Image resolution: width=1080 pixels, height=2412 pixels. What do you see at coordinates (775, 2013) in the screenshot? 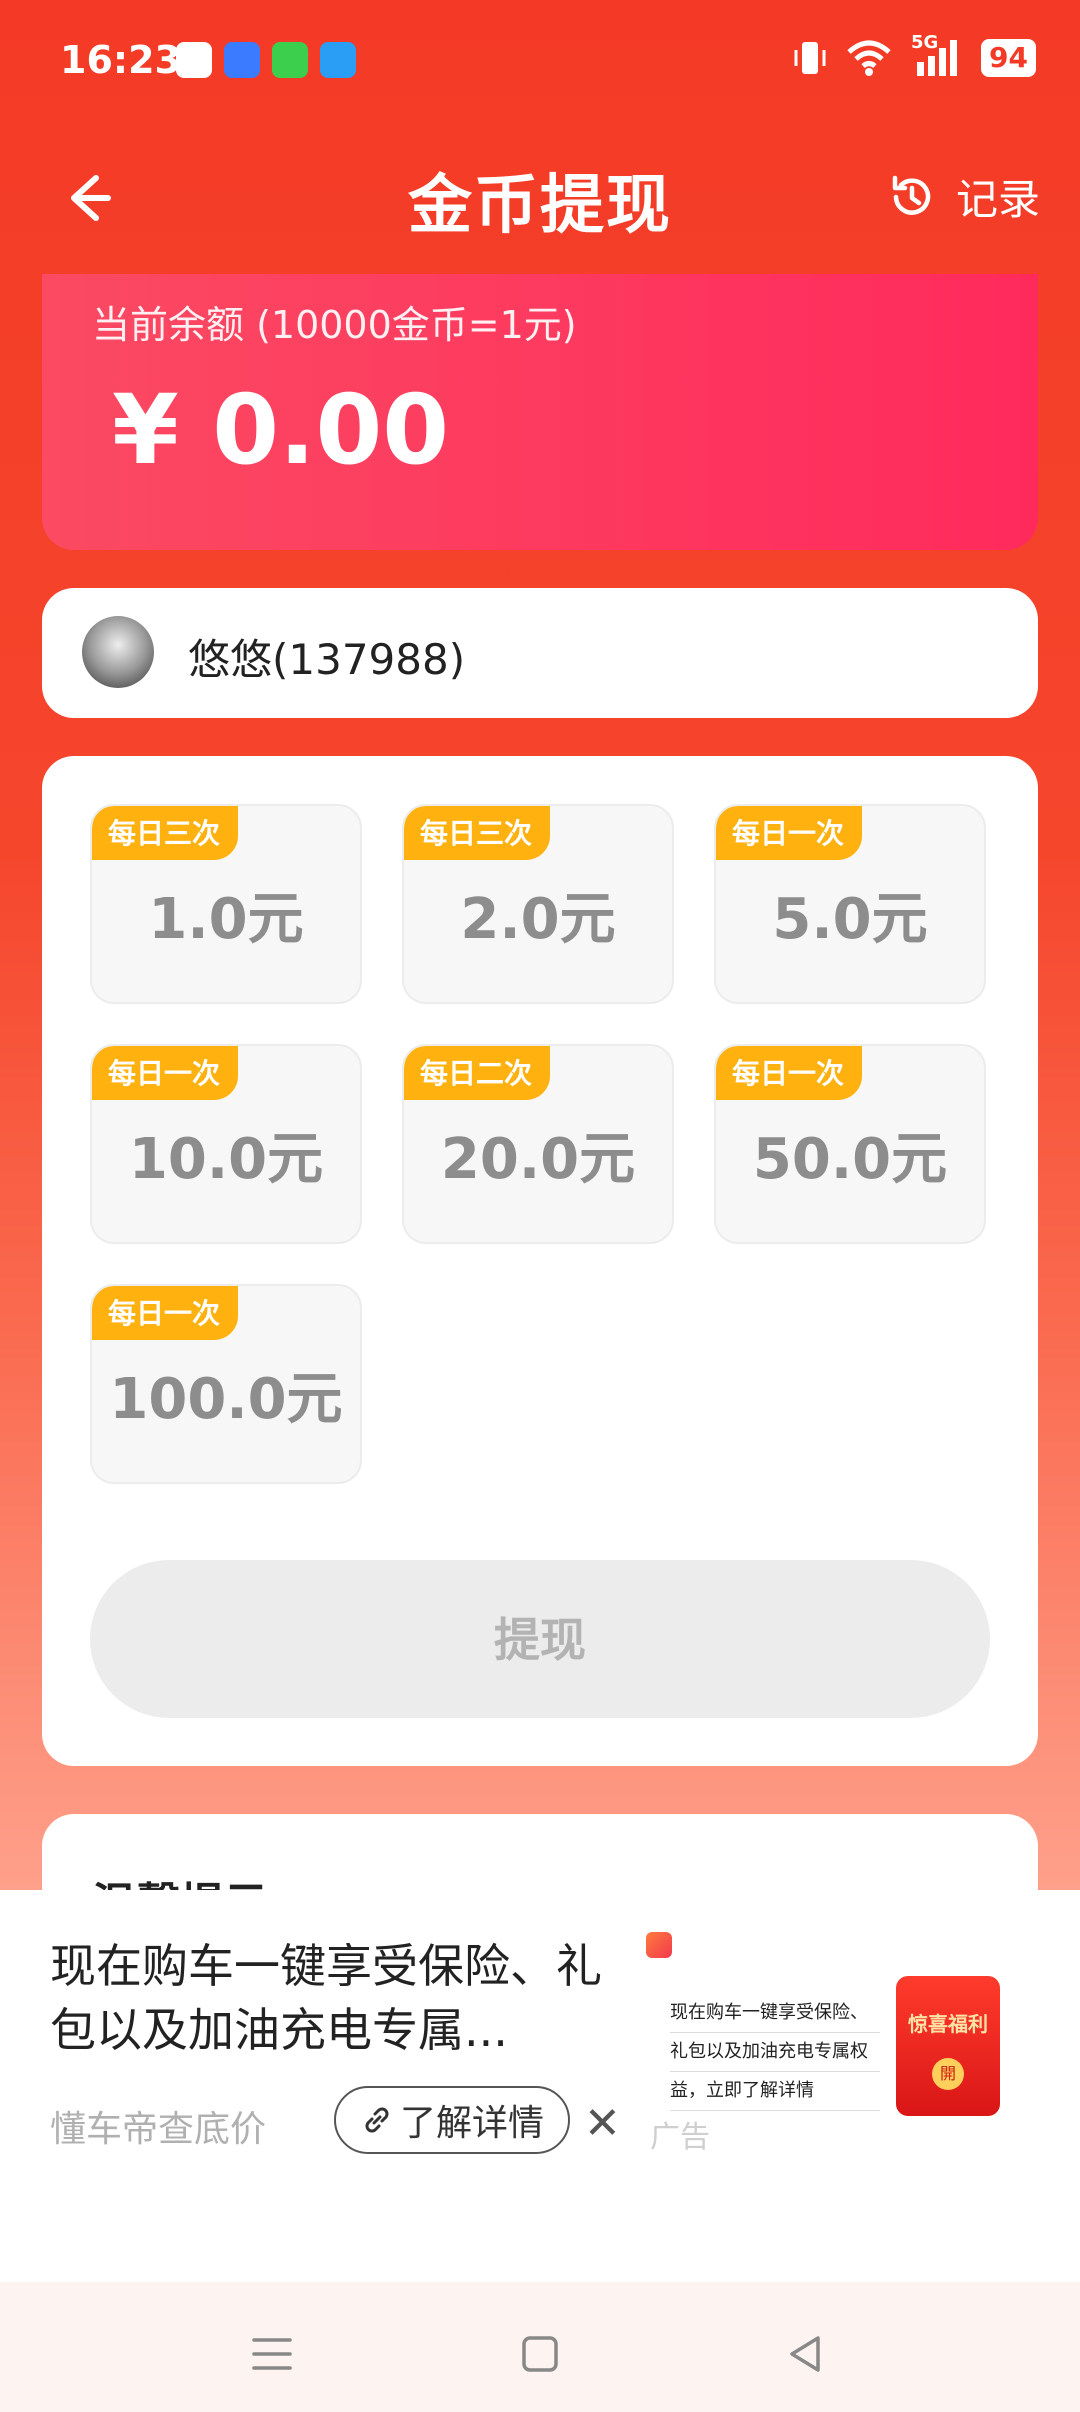
I see `ad-thumbnail-line: 现在购车一键享受保险、` at bounding box center [775, 2013].